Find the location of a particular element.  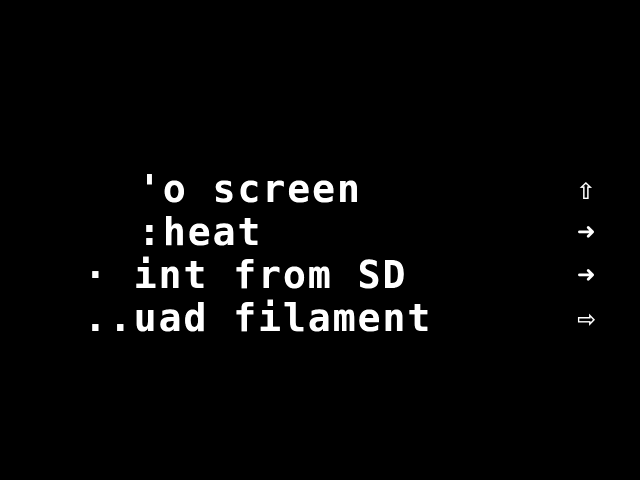

right-arrow-icon: ⇨ is located at coordinates (586, 318).